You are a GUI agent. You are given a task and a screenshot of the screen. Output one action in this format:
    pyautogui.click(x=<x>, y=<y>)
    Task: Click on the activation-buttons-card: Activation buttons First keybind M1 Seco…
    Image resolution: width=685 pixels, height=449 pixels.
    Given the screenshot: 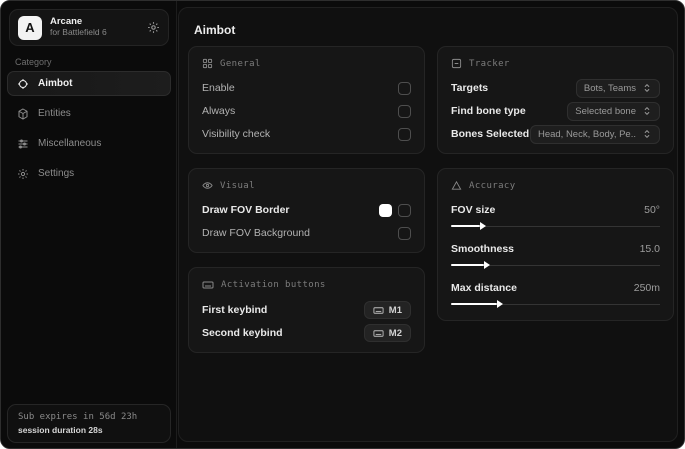 What is the action you would take?
    pyautogui.click(x=306, y=310)
    